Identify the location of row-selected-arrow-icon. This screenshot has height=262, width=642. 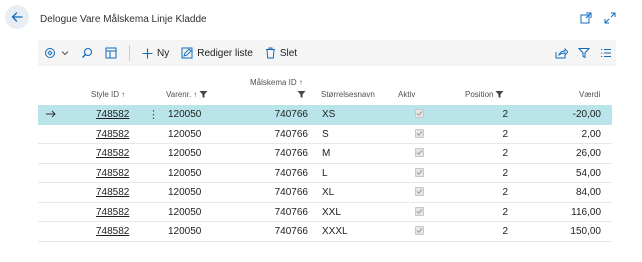
(51, 114).